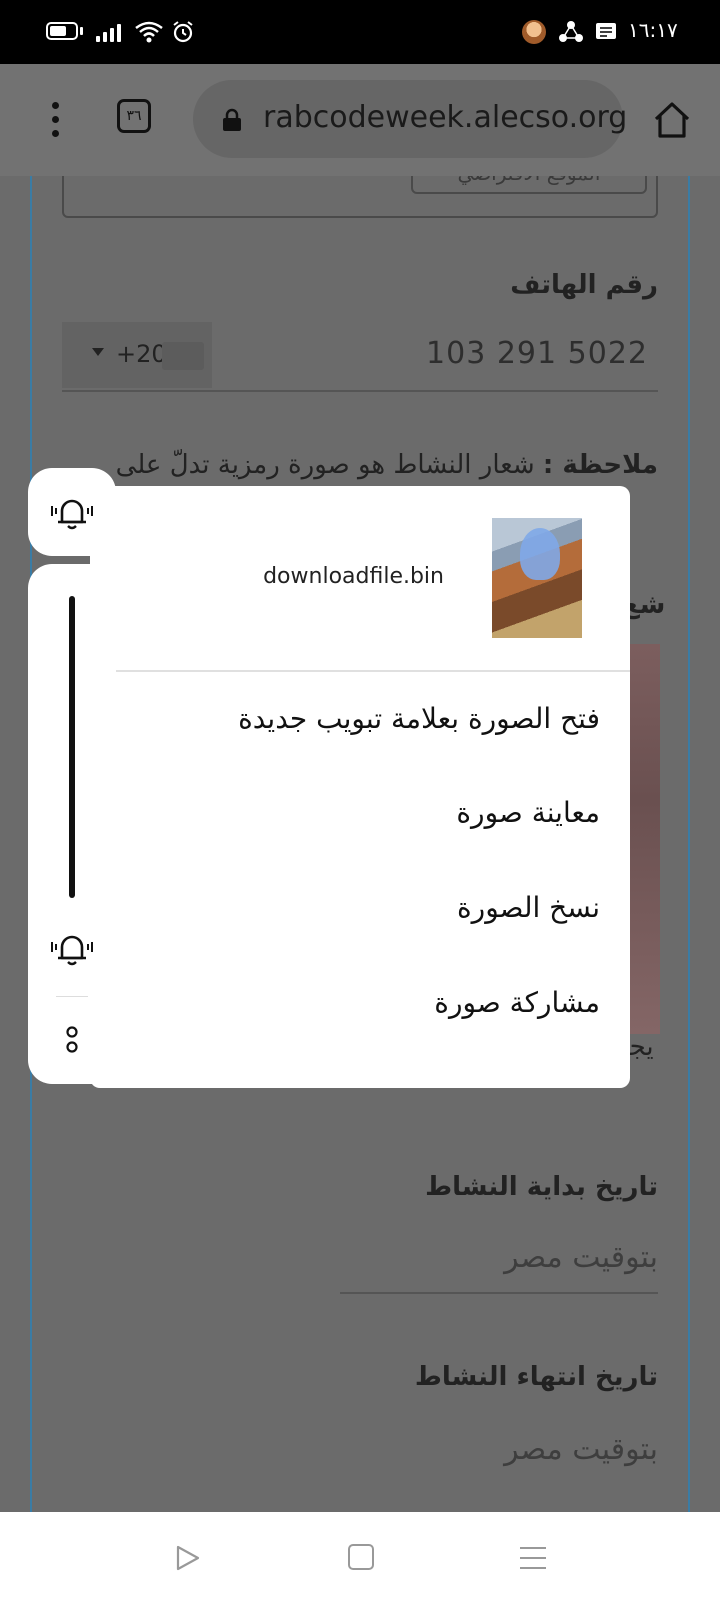  What do you see at coordinates (533, 1558) in the screenshot?
I see `recents-icon` at bounding box center [533, 1558].